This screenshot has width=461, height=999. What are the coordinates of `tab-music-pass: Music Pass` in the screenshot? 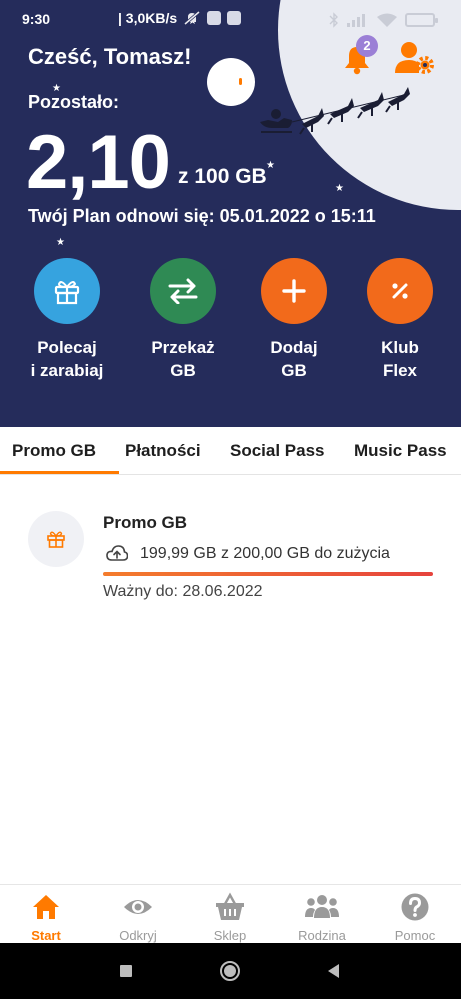 It's located at (400, 451).